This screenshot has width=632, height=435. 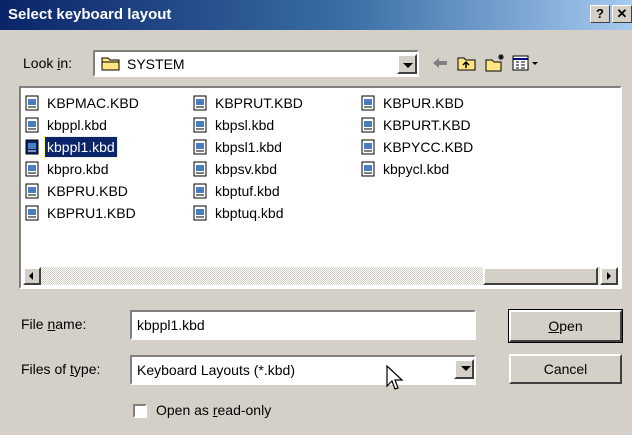 I want to click on file-name: KBPRUT.KBD, so click(x=259, y=103).